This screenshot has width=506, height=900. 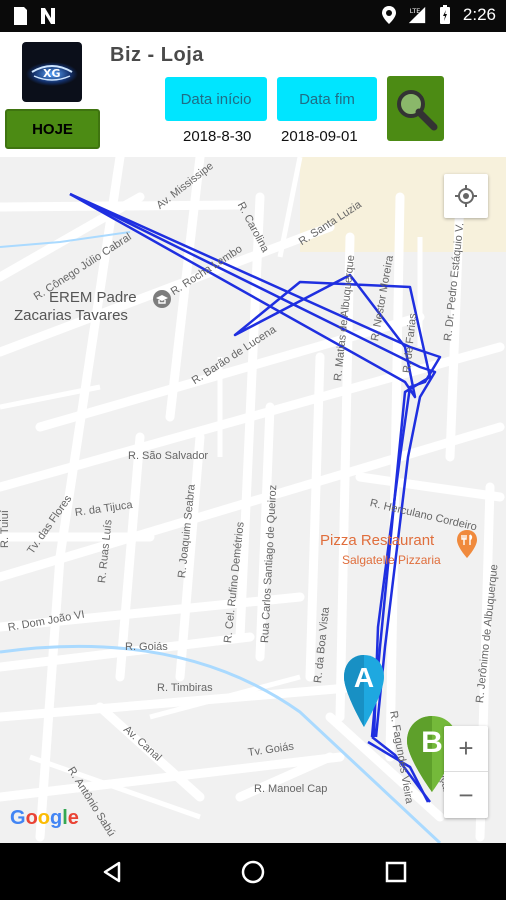 I want to click on location-icon, so click(x=388, y=15).